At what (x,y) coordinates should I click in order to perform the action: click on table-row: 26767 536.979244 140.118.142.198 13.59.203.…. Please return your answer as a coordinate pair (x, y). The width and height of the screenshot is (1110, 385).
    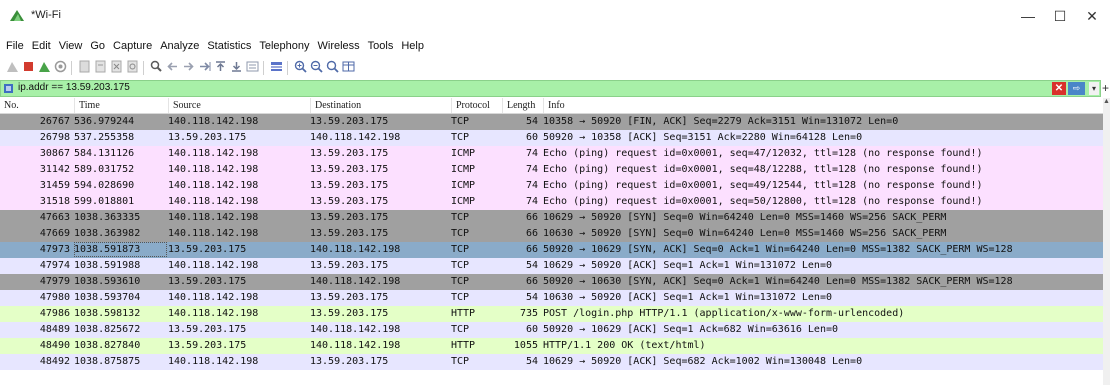
    Looking at the image, I should click on (551, 122).